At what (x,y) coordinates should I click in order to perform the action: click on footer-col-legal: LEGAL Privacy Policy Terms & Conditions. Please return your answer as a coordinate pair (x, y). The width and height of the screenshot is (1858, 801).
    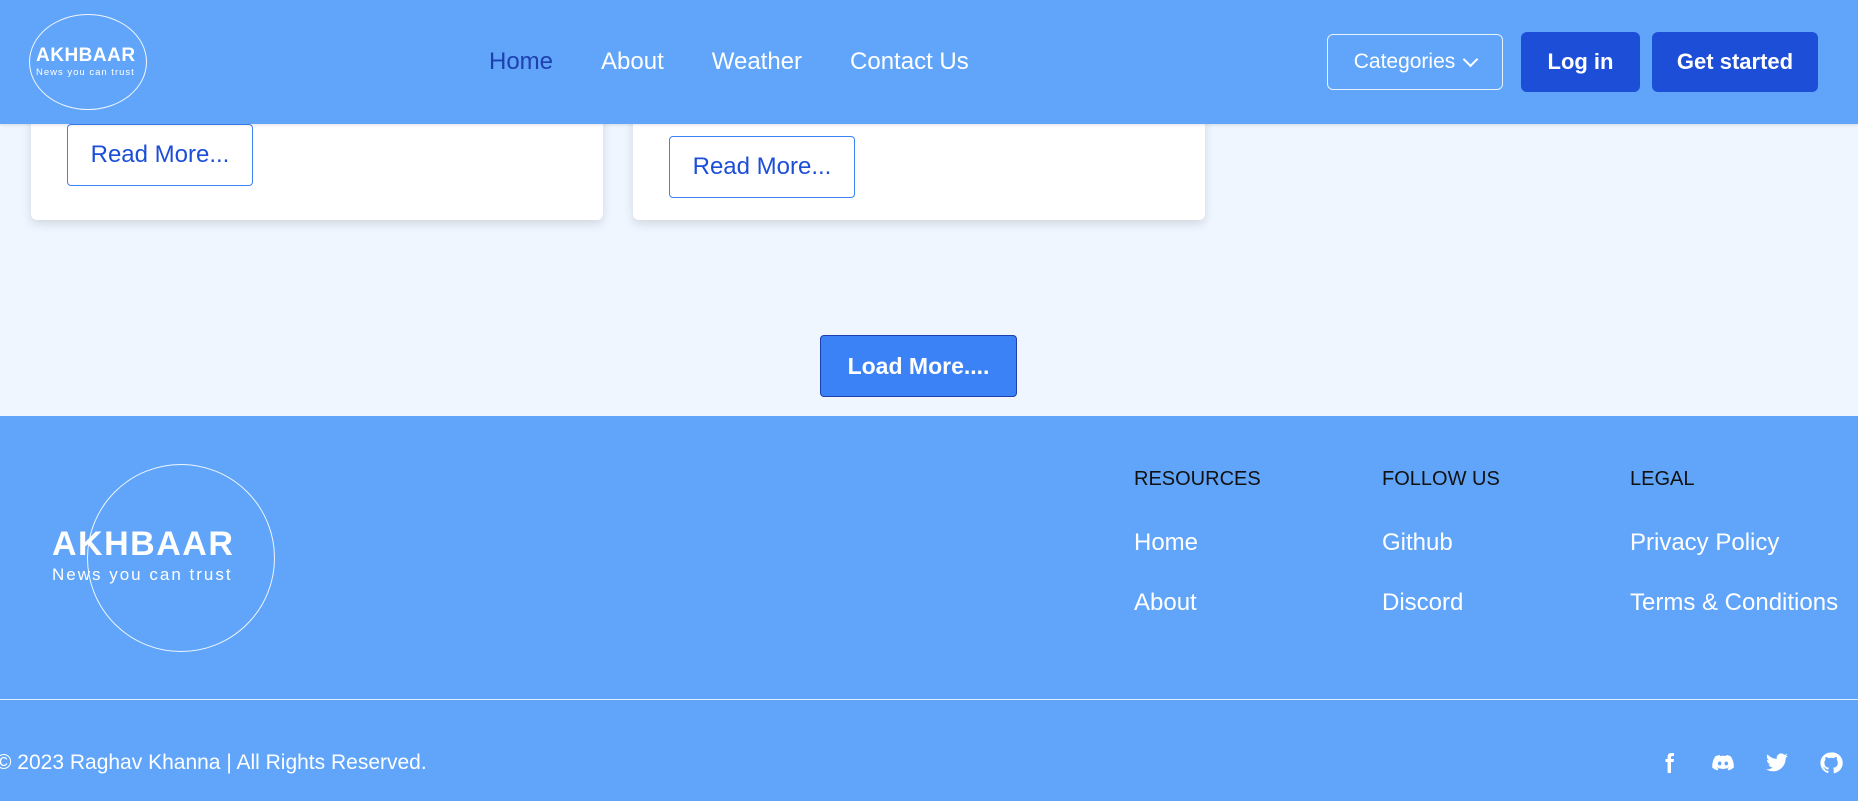
    Looking at the image, I should click on (1744, 558).